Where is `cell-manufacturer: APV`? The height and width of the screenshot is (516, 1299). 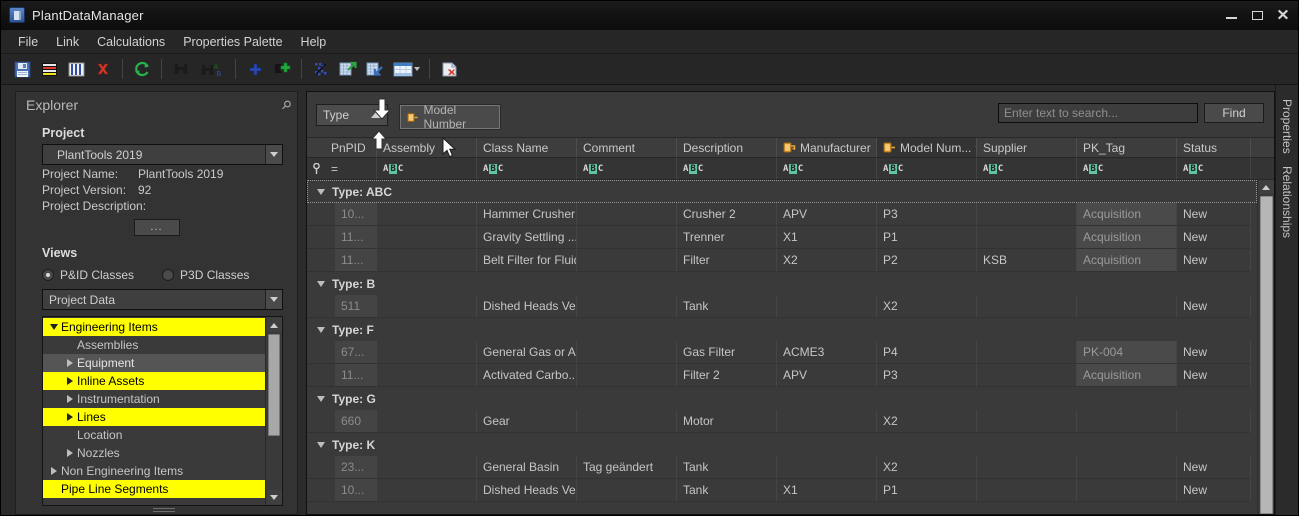 cell-manufacturer: APV is located at coordinates (827, 375).